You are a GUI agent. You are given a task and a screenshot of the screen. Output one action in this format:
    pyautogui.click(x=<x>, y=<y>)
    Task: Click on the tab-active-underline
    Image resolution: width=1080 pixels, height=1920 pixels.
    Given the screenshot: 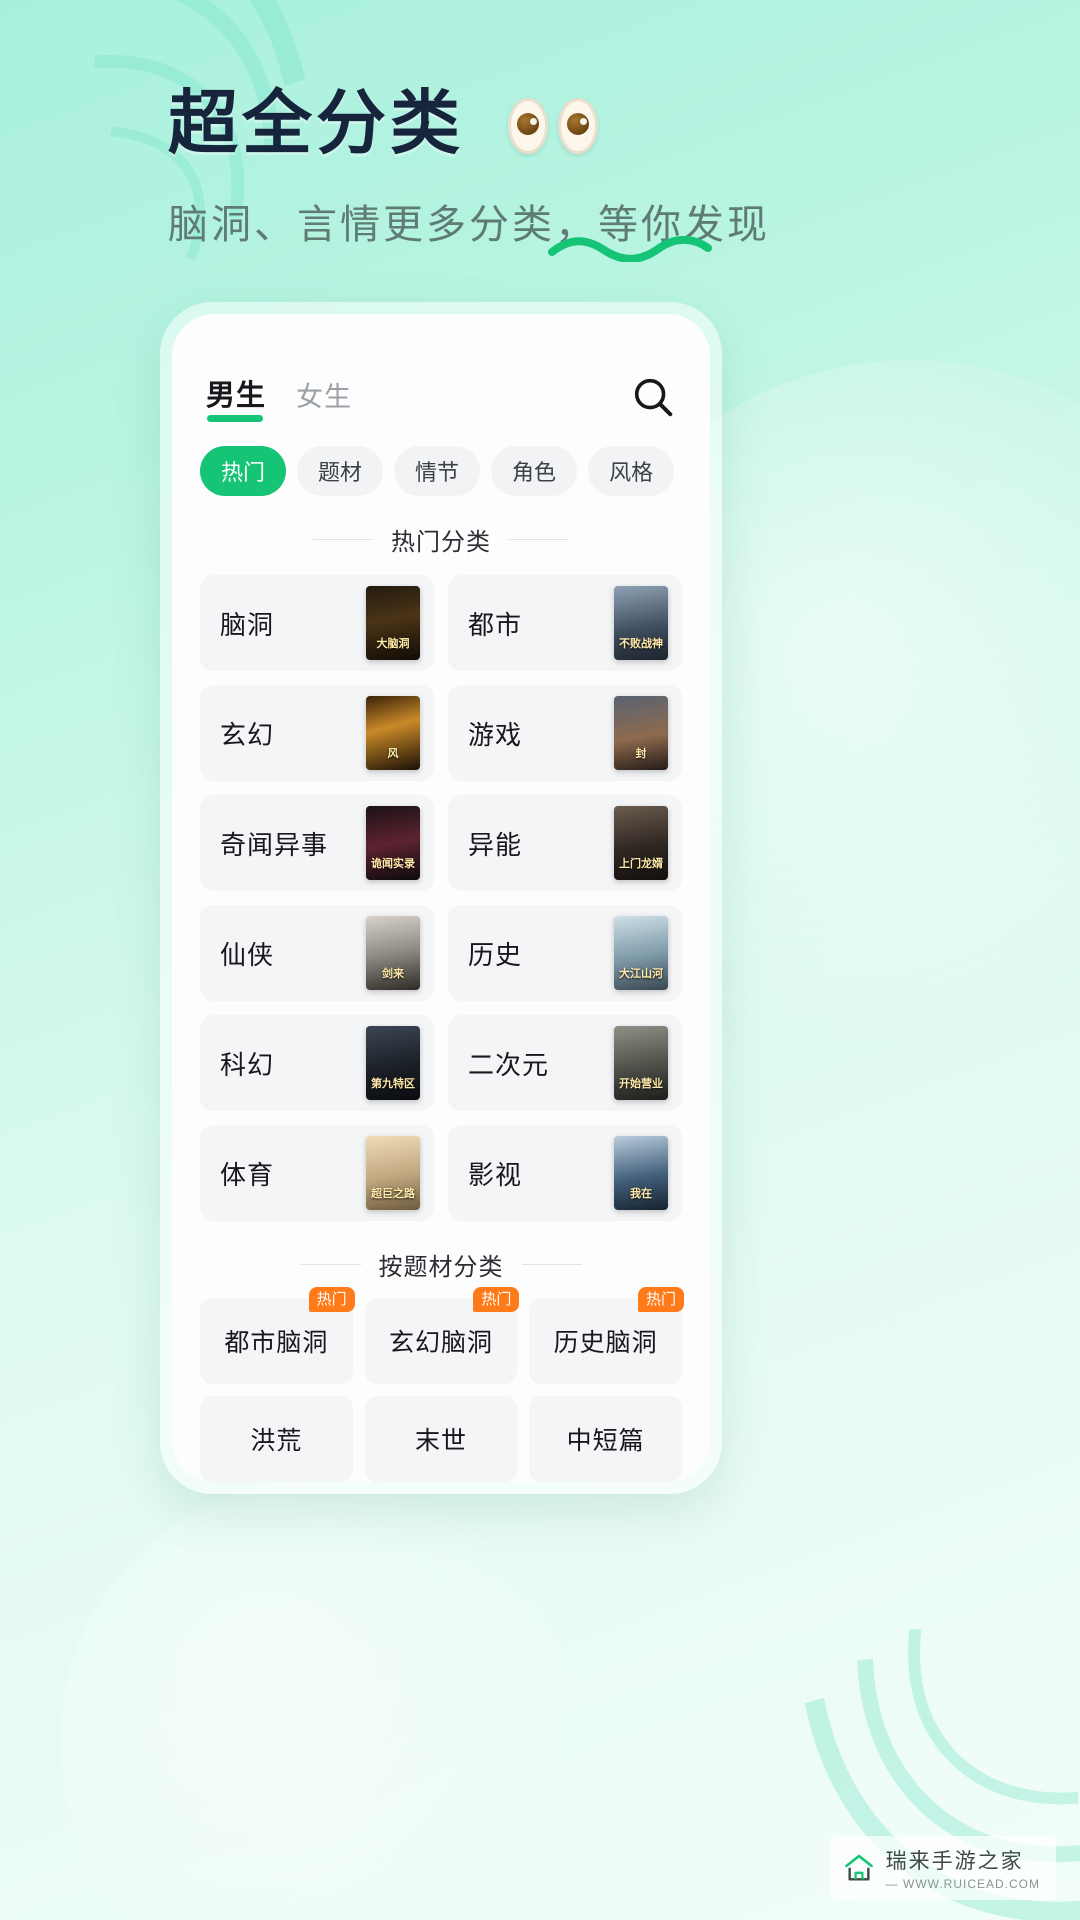 What is the action you would take?
    pyautogui.click(x=235, y=418)
    